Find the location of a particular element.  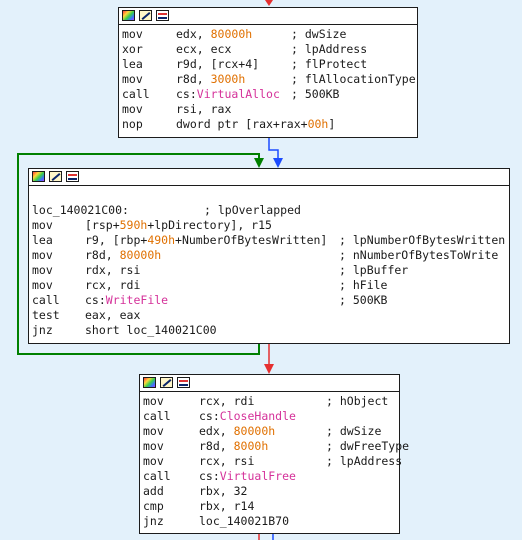

instruction-line: jnz short loc_140021C00 is located at coordinates (269, 330).